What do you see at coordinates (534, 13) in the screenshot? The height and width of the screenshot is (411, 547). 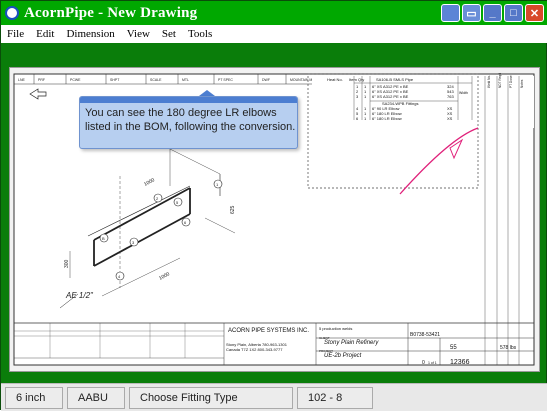 I see `close-icon: ✕` at bounding box center [534, 13].